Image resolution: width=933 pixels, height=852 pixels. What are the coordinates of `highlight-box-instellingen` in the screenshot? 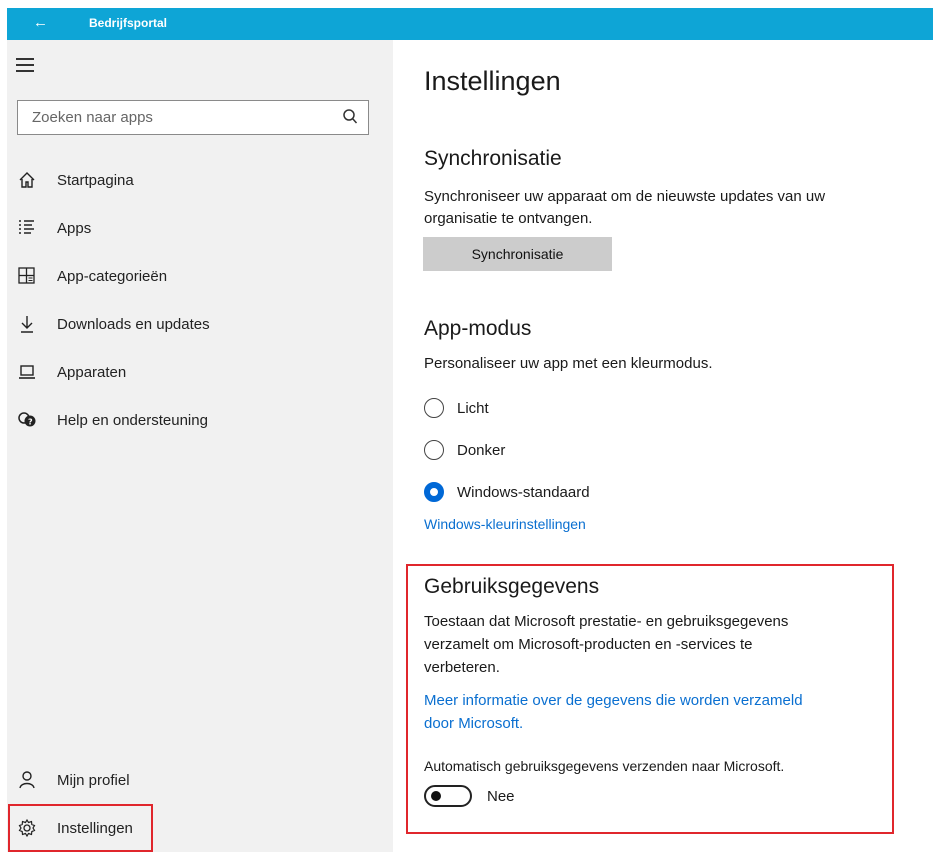 It's located at (80, 828).